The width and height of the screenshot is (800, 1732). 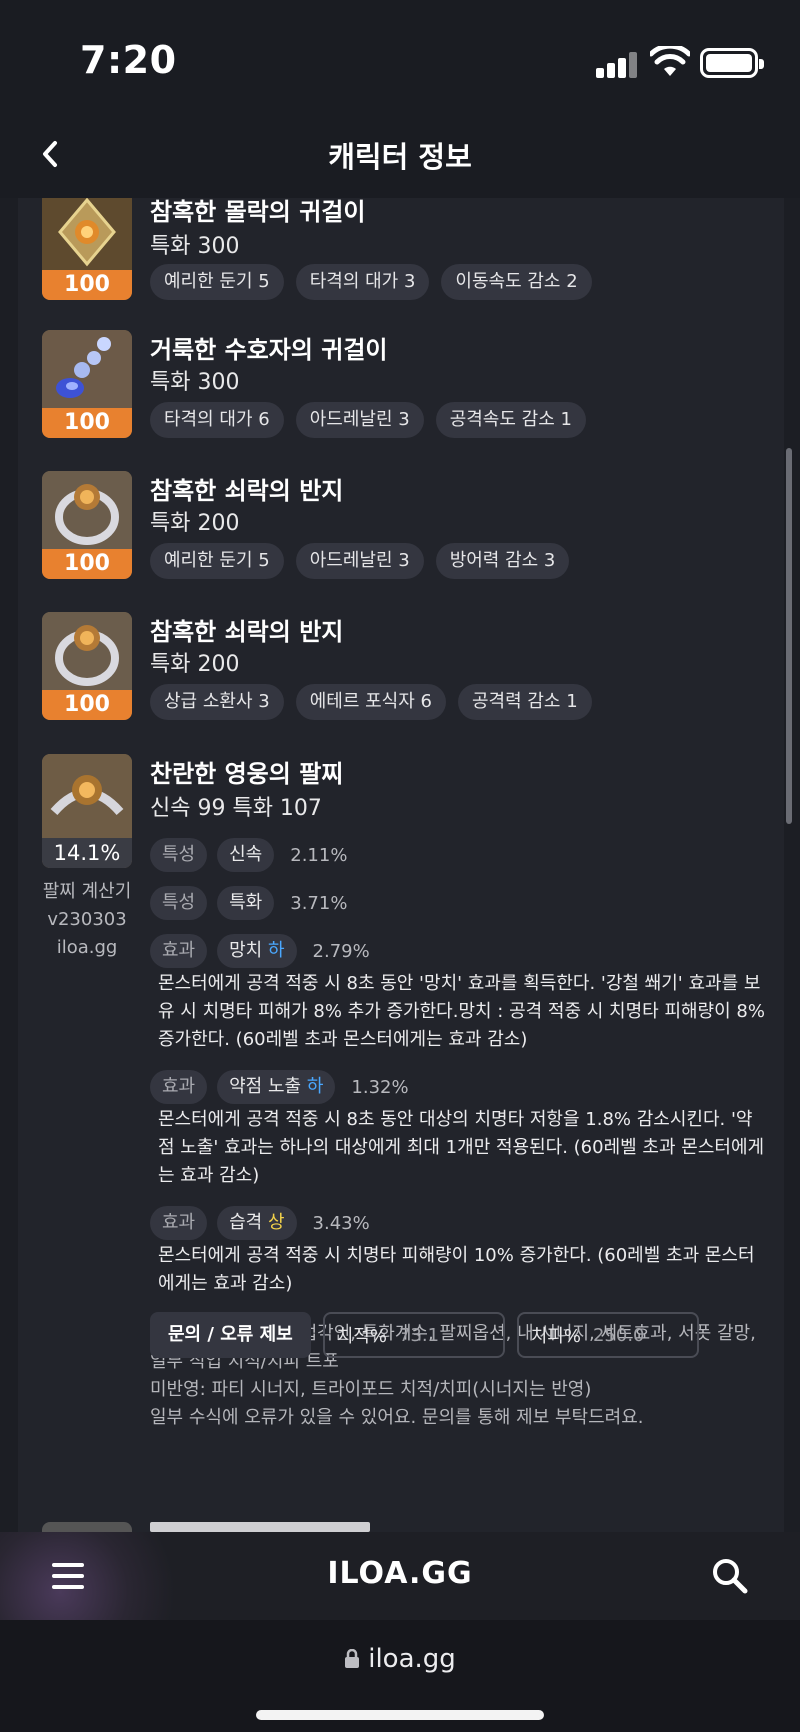 What do you see at coordinates (319, 855) in the screenshot?
I see `option-value: 2.11%` at bounding box center [319, 855].